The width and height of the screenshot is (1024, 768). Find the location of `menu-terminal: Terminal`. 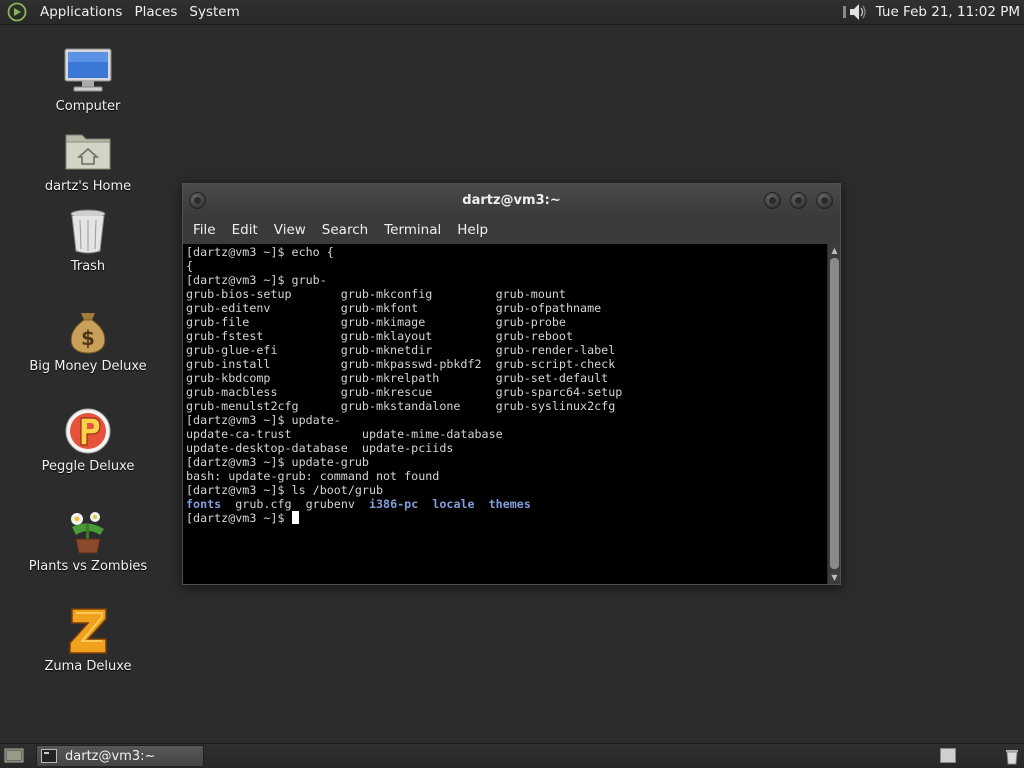

menu-terminal: Terminal is located at coordinates (412, 230).